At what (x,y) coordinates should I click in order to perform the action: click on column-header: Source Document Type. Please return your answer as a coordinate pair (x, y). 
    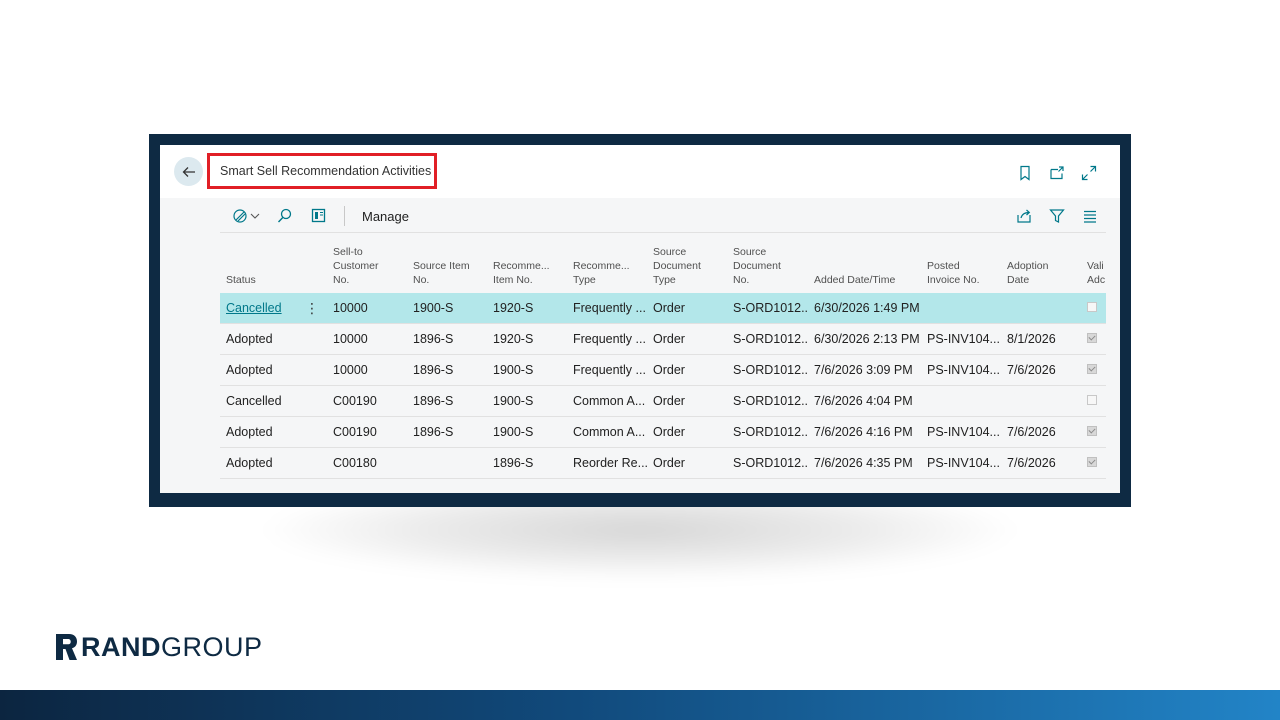
    Looking at the image, I should click on (687, 267).